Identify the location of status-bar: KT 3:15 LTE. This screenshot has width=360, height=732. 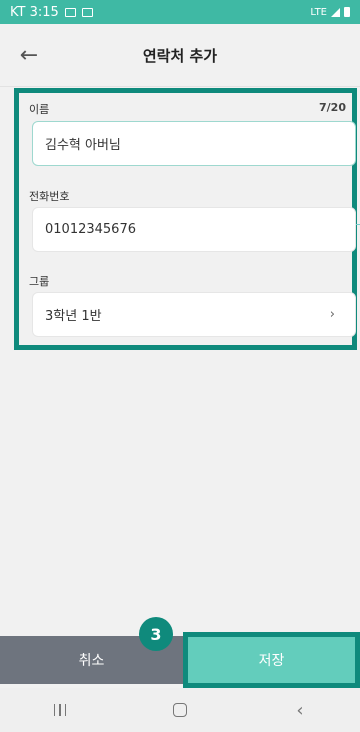
(180, 12).